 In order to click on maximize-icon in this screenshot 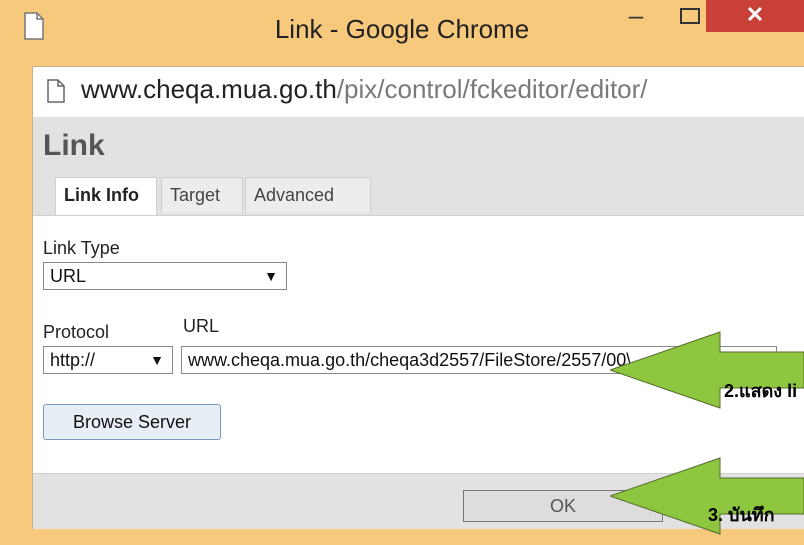, I will do `click(690, 16)`.